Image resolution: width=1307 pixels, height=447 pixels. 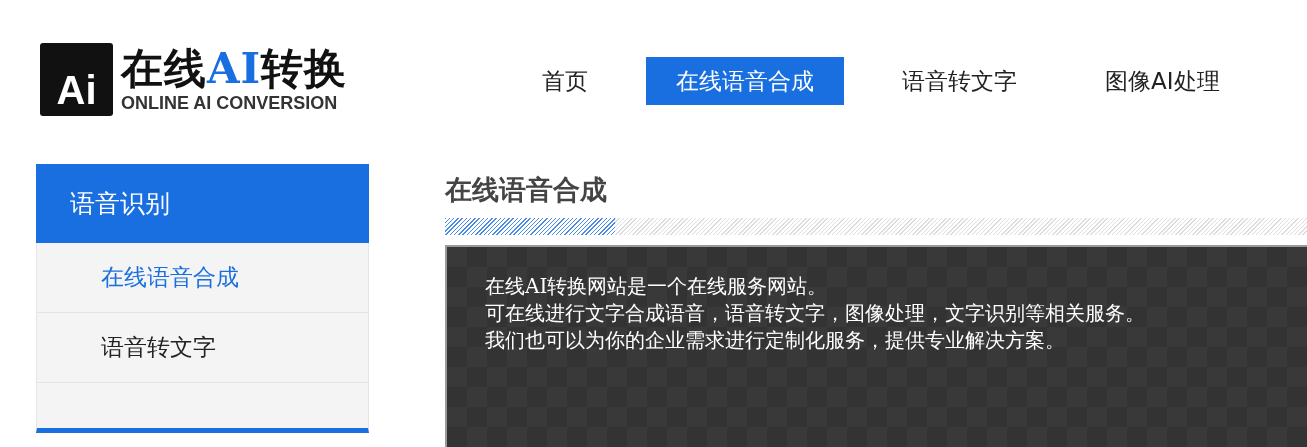 What do you see at coordinates (526, 190) in the screenshot?
I see `page-title: 在线语音合成` at bounding box center [526, 190].